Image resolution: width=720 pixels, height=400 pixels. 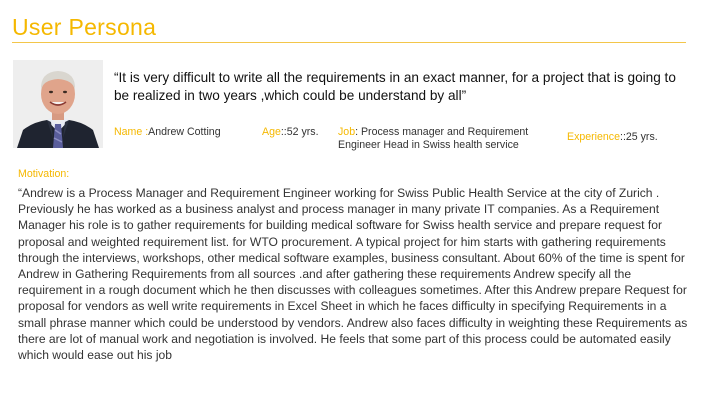 I want to click on persona-photo, so click(x=58, y=104).